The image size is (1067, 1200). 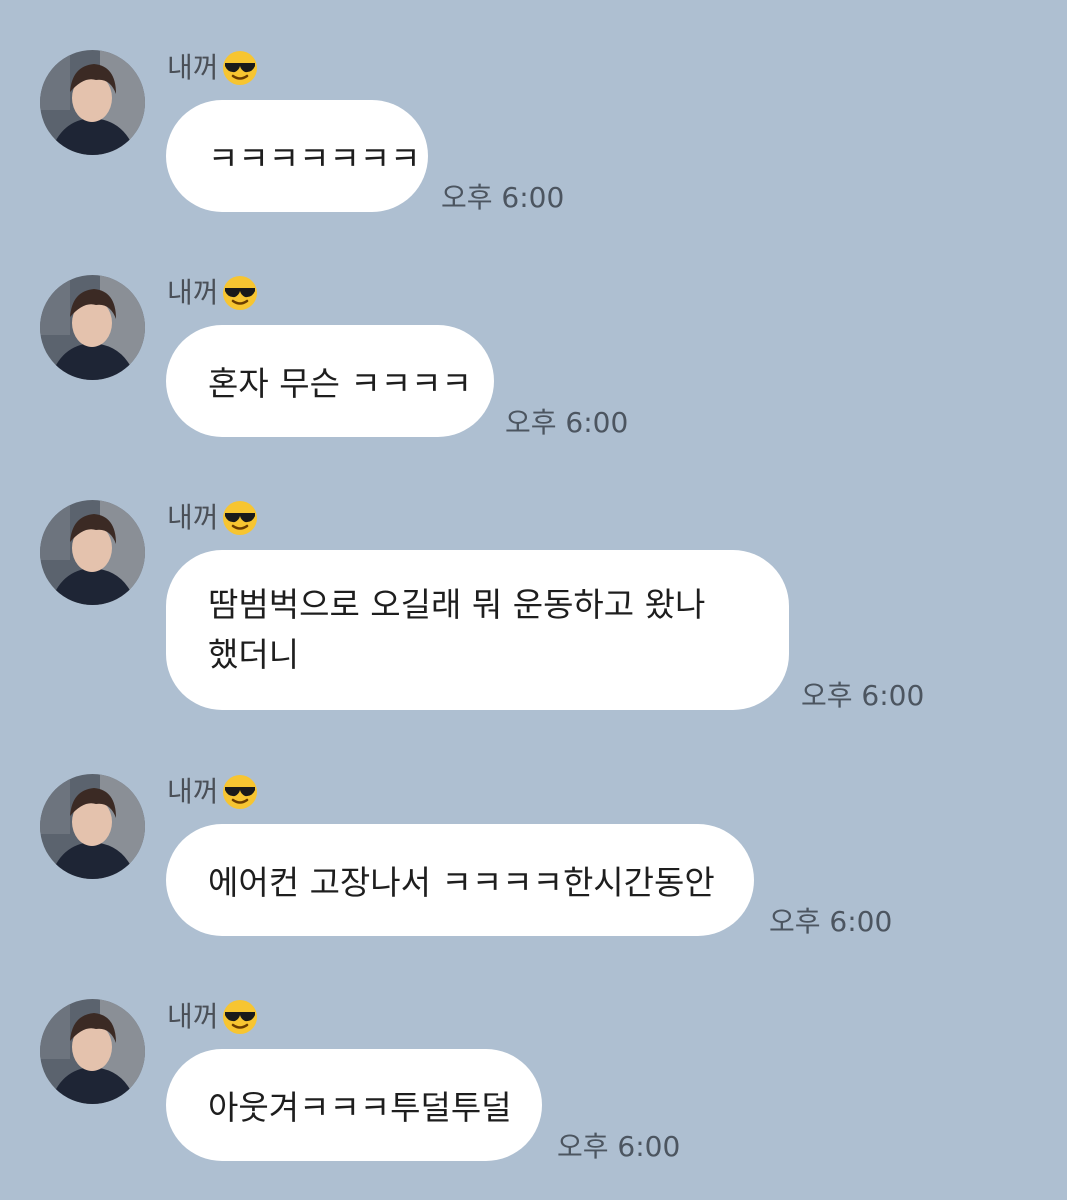 I want to click on message-bubble: ㅋㅋㅋㅋㅋㅋㅋ, so click(x=297, y=156).